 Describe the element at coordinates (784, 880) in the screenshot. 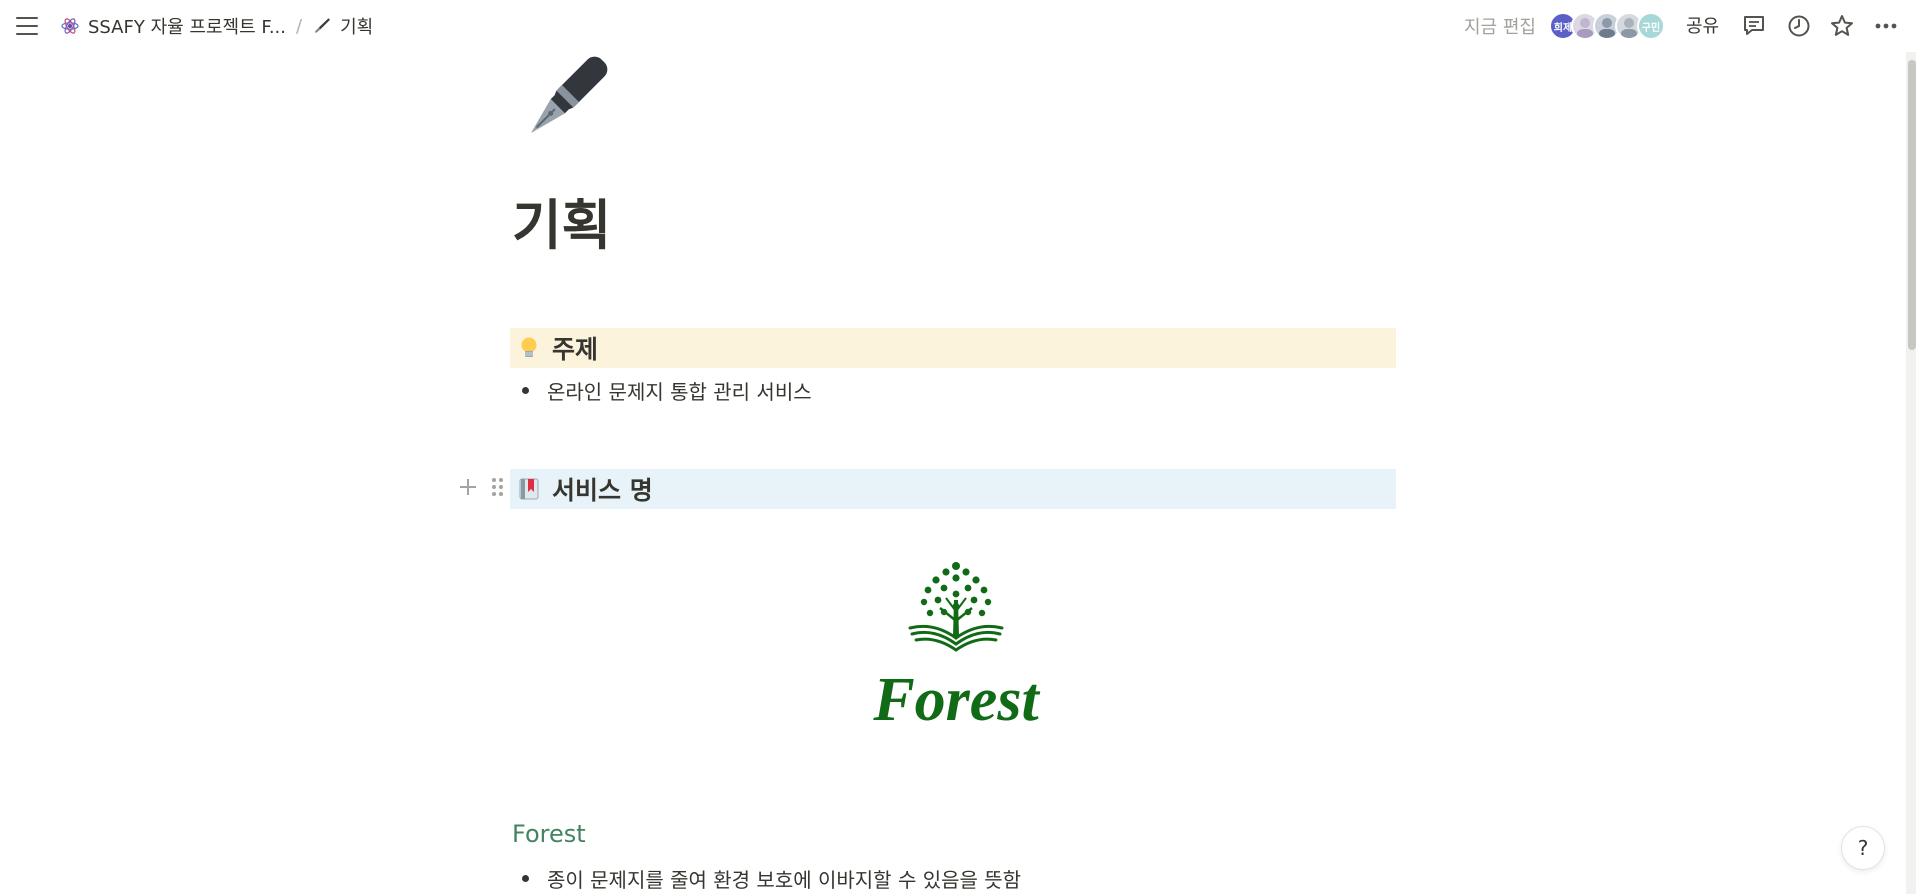

I see `list-item-text: 종이 문제지를 줄여 환경 보호에 이바지할 수 있음을 뜻함` at that location.